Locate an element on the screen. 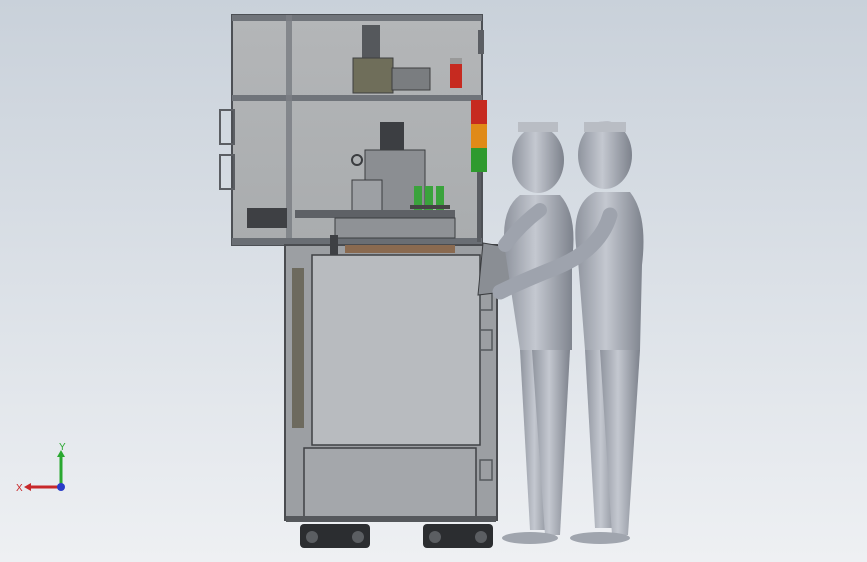 The image size is (867, 562). lower-cabinet is located at coordinates (391, 378).